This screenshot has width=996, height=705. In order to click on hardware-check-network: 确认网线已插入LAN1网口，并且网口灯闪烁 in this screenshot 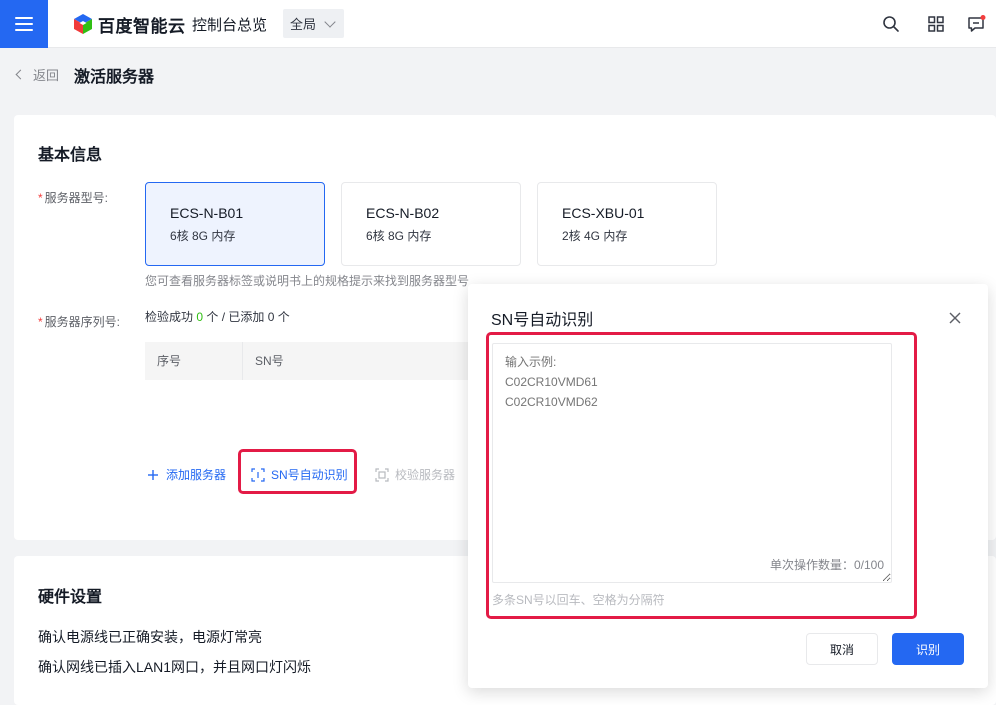, I will do `click(175, 667)`.